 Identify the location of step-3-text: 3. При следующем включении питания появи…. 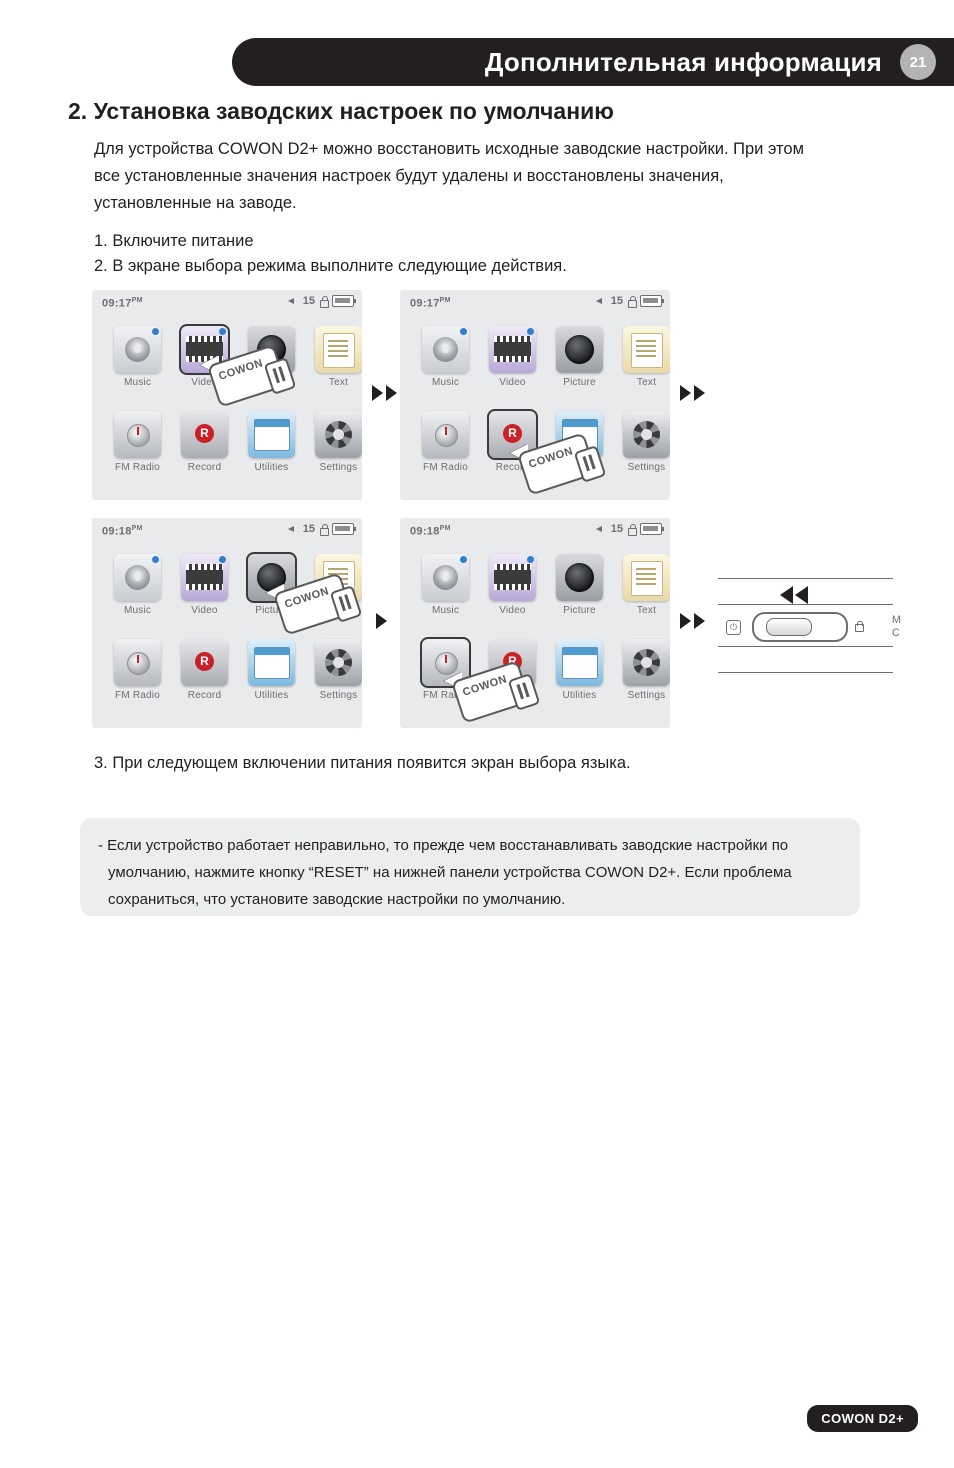
(362, 763).